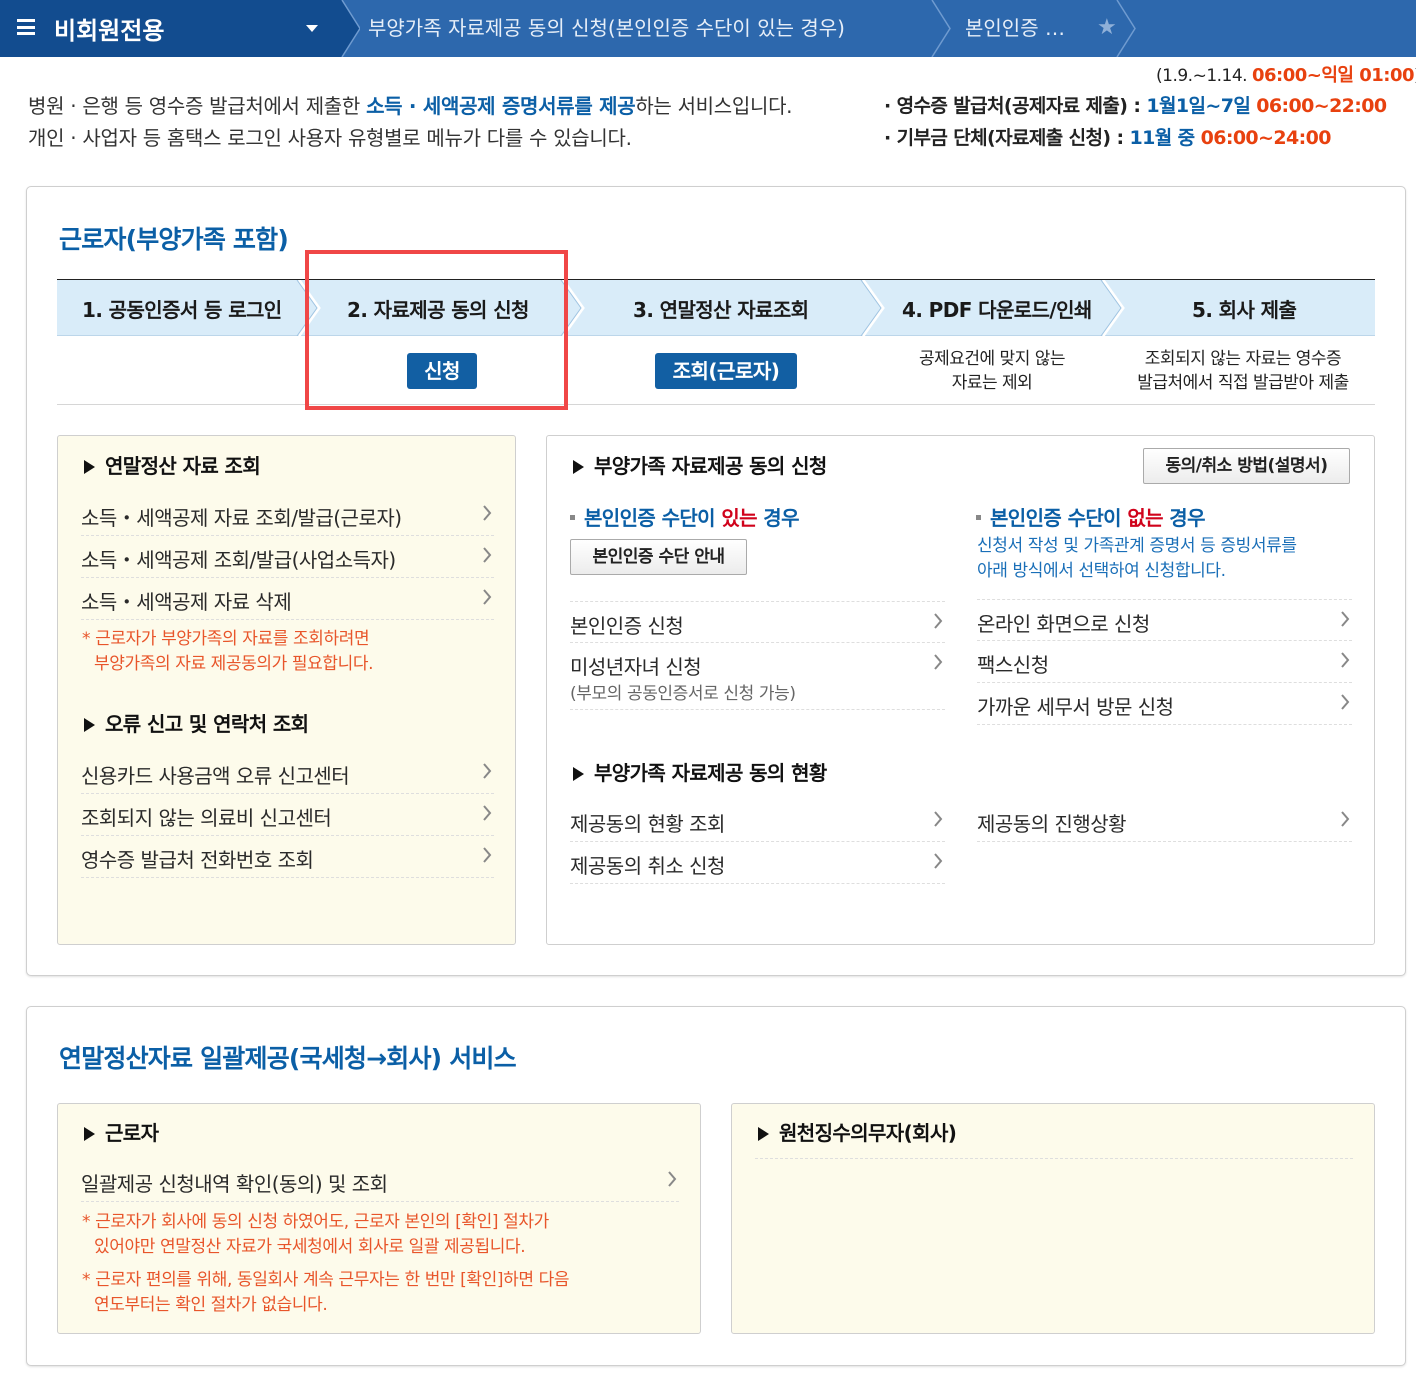 The image size is (1416, 1373). Describe the element at coordinates (757, 821) in the screenshot. I see `link-consent-status: 제공동의 현황 조회` at that location.